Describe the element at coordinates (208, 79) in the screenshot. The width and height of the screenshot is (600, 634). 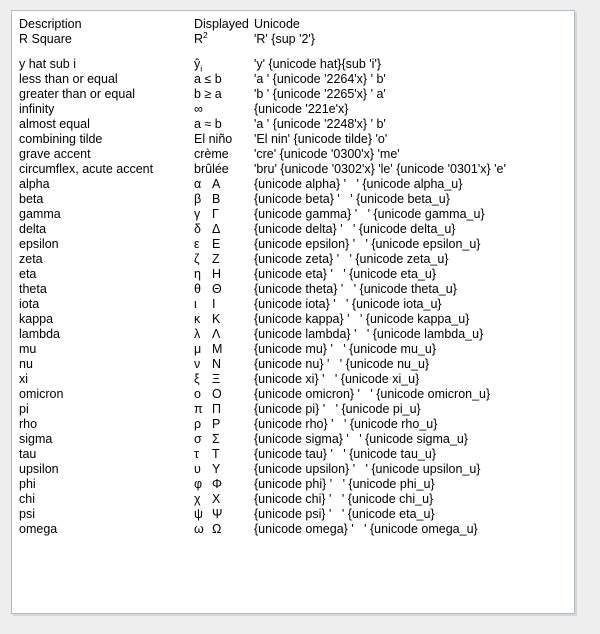
I see `cell-displayed: a ≤ b` at that location.